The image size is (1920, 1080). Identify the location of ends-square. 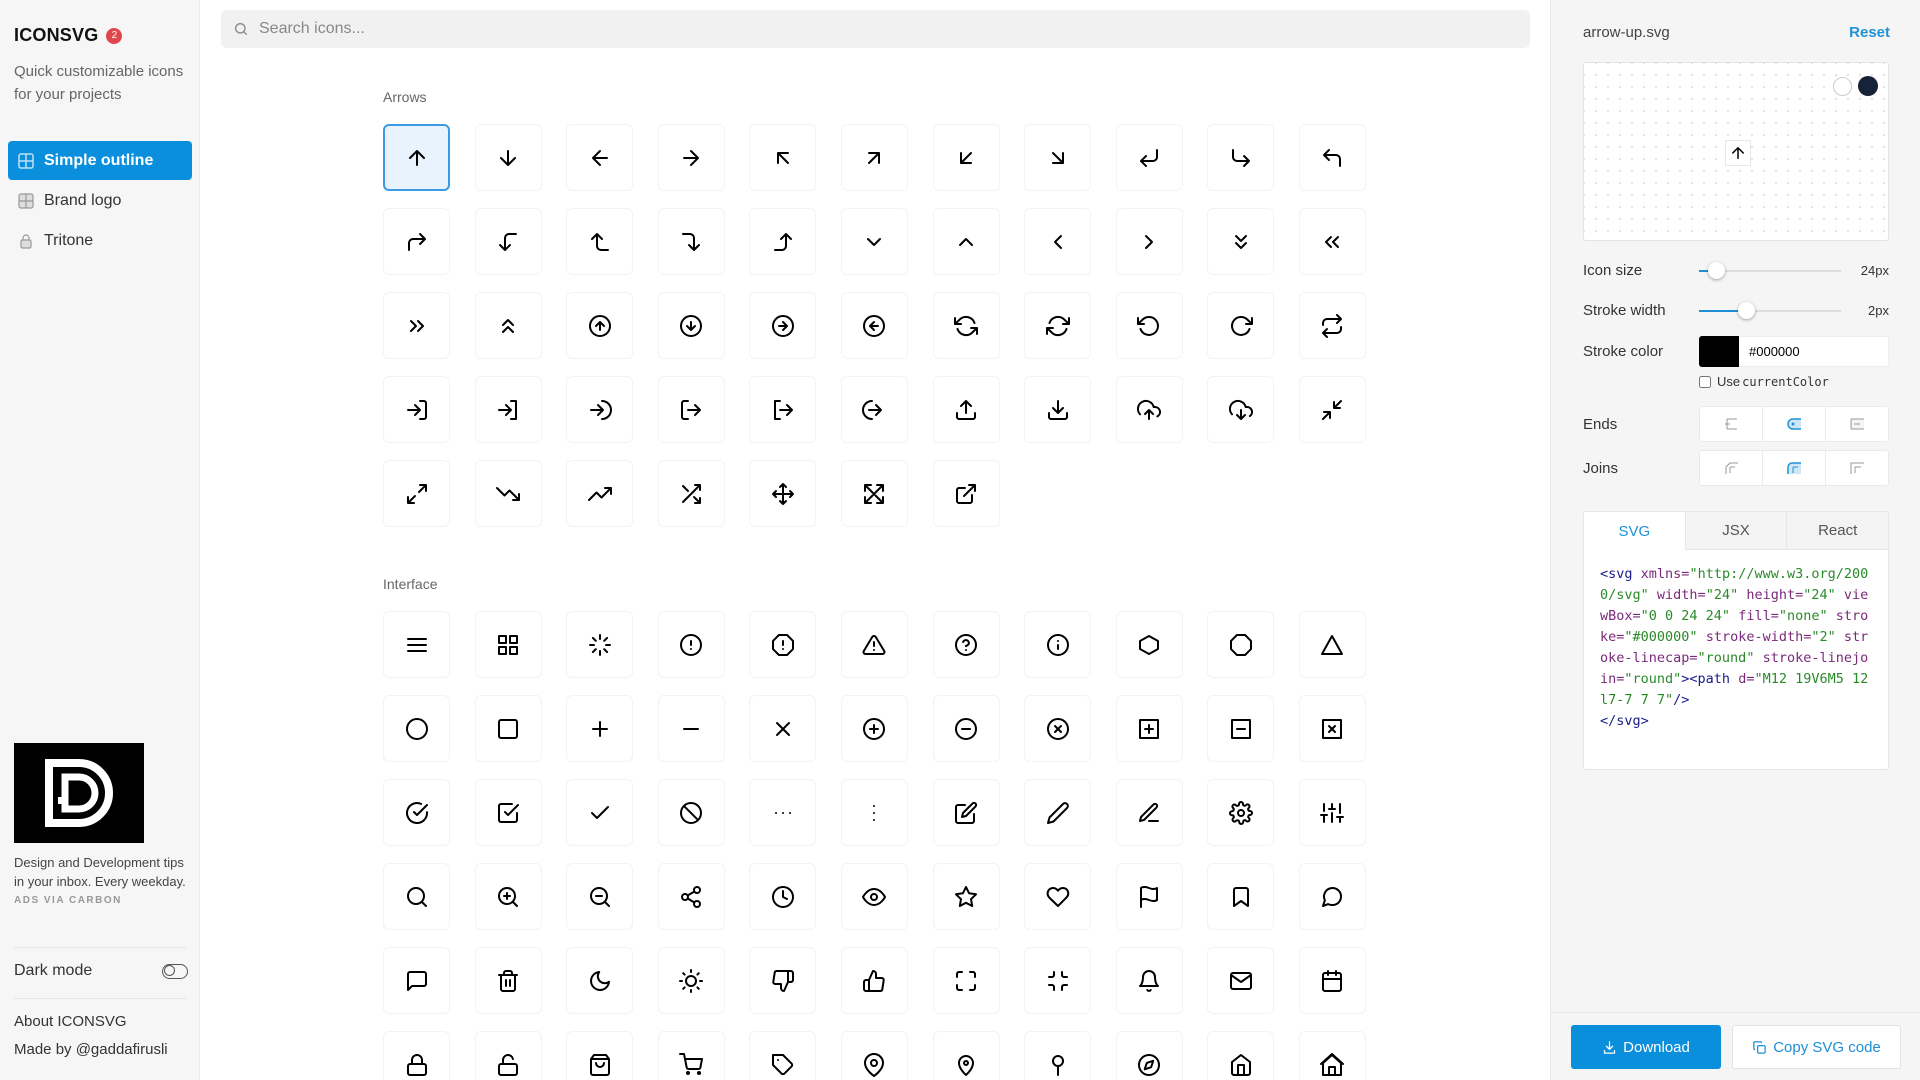
(1857, 424).